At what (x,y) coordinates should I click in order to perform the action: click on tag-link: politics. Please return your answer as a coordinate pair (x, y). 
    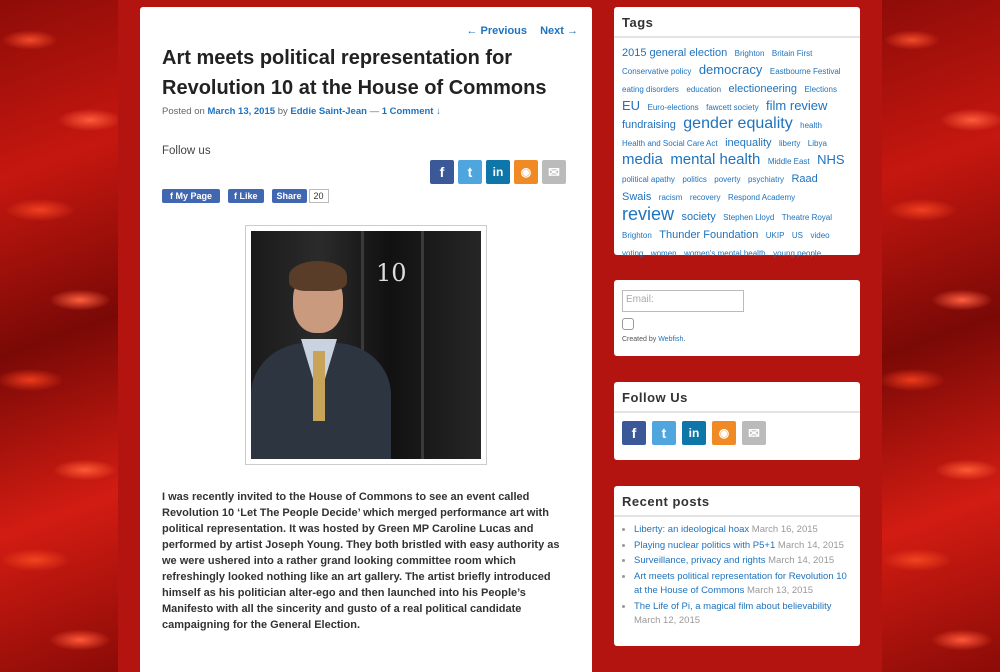
    Looking at the image, I should click on (694, 179).